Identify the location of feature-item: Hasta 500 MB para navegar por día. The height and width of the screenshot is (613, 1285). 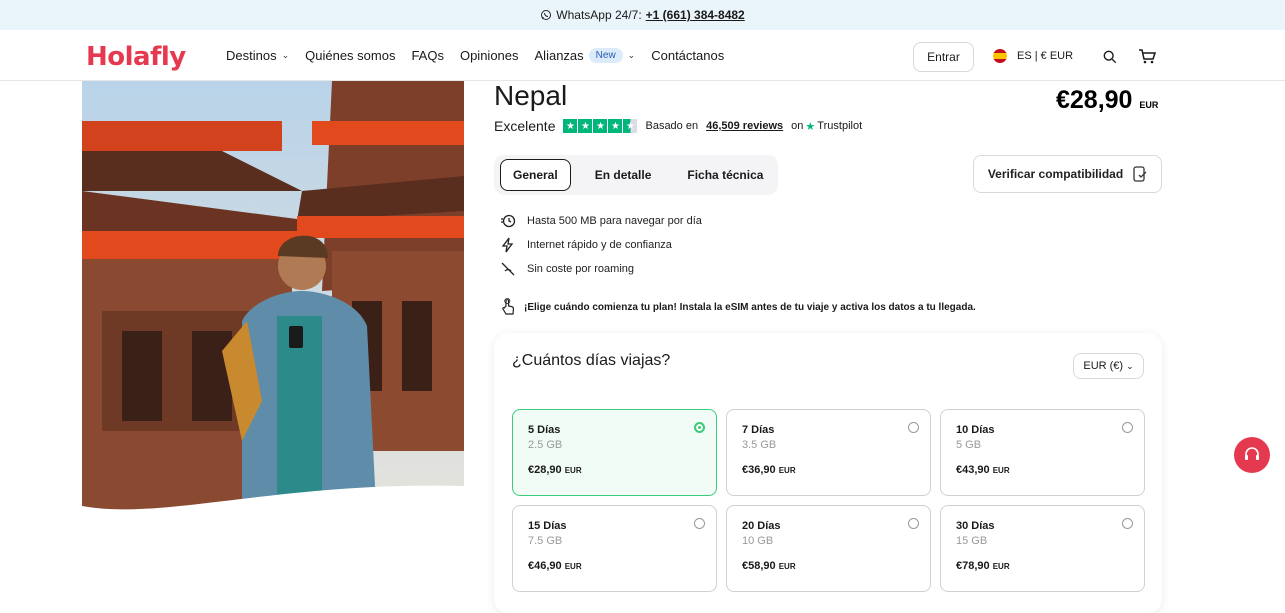
(601, 221).